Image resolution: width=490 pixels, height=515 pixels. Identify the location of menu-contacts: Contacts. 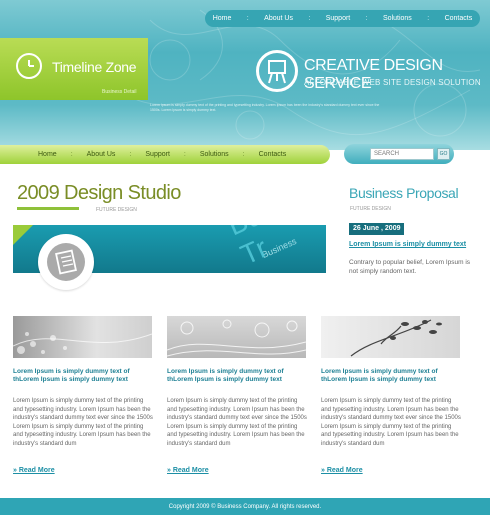
(273, 154).